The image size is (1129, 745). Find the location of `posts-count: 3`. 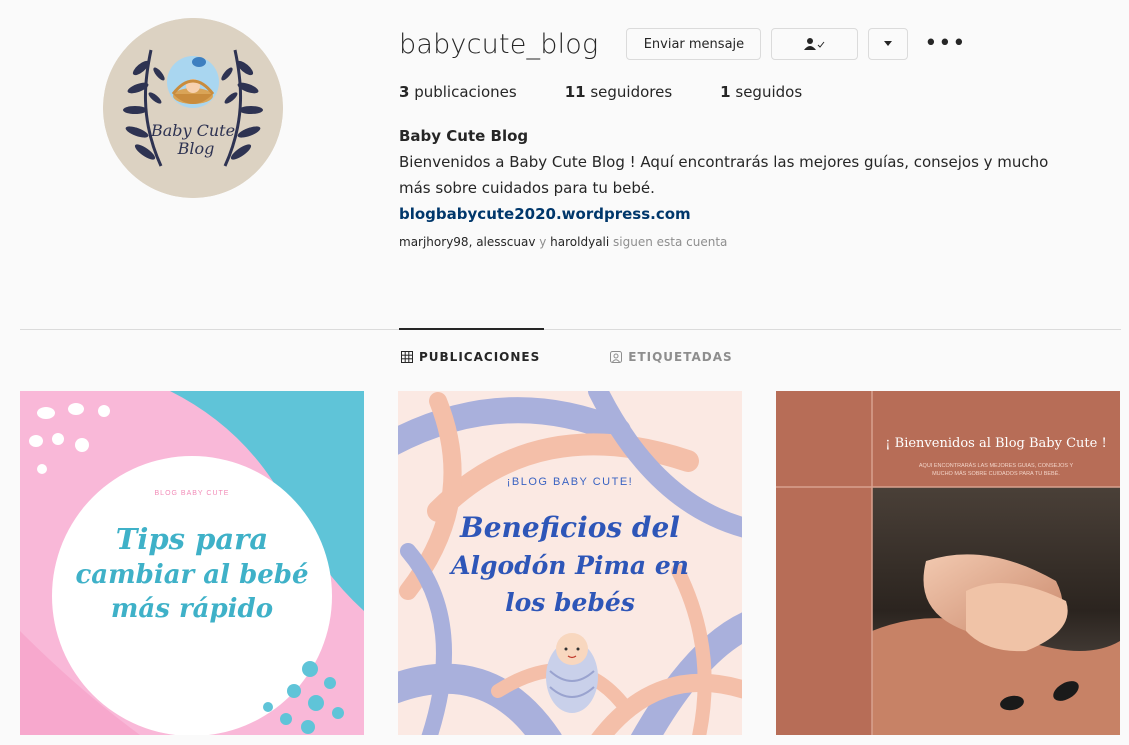

posts-count: 3 is located at coordinates (404, 92).